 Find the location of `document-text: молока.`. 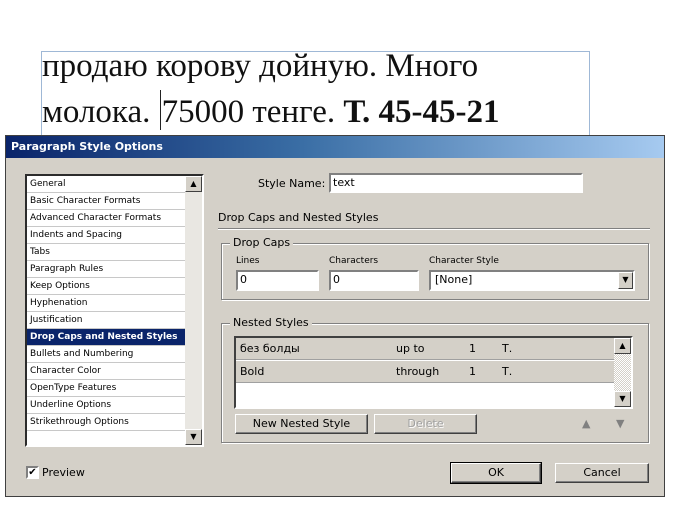

document-text: молока. is located at coordinates (96, 112).